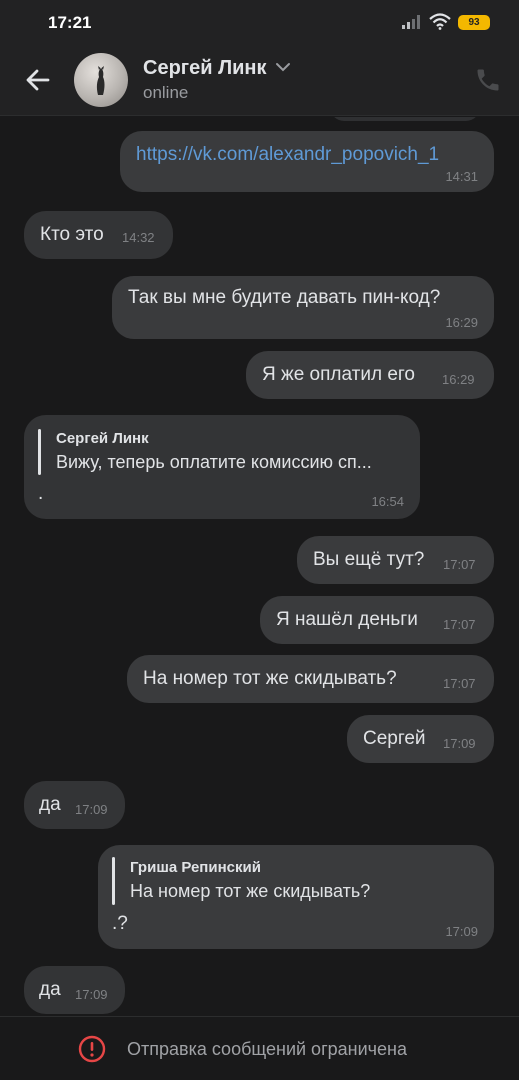 Image resolution: width=519 pixels, height=1080 pixels. What do you see at coordinates (250, 891) in the screenshot?
I see `reply-text: На номер тот же скидывать?` at bounding box center [250, 891].